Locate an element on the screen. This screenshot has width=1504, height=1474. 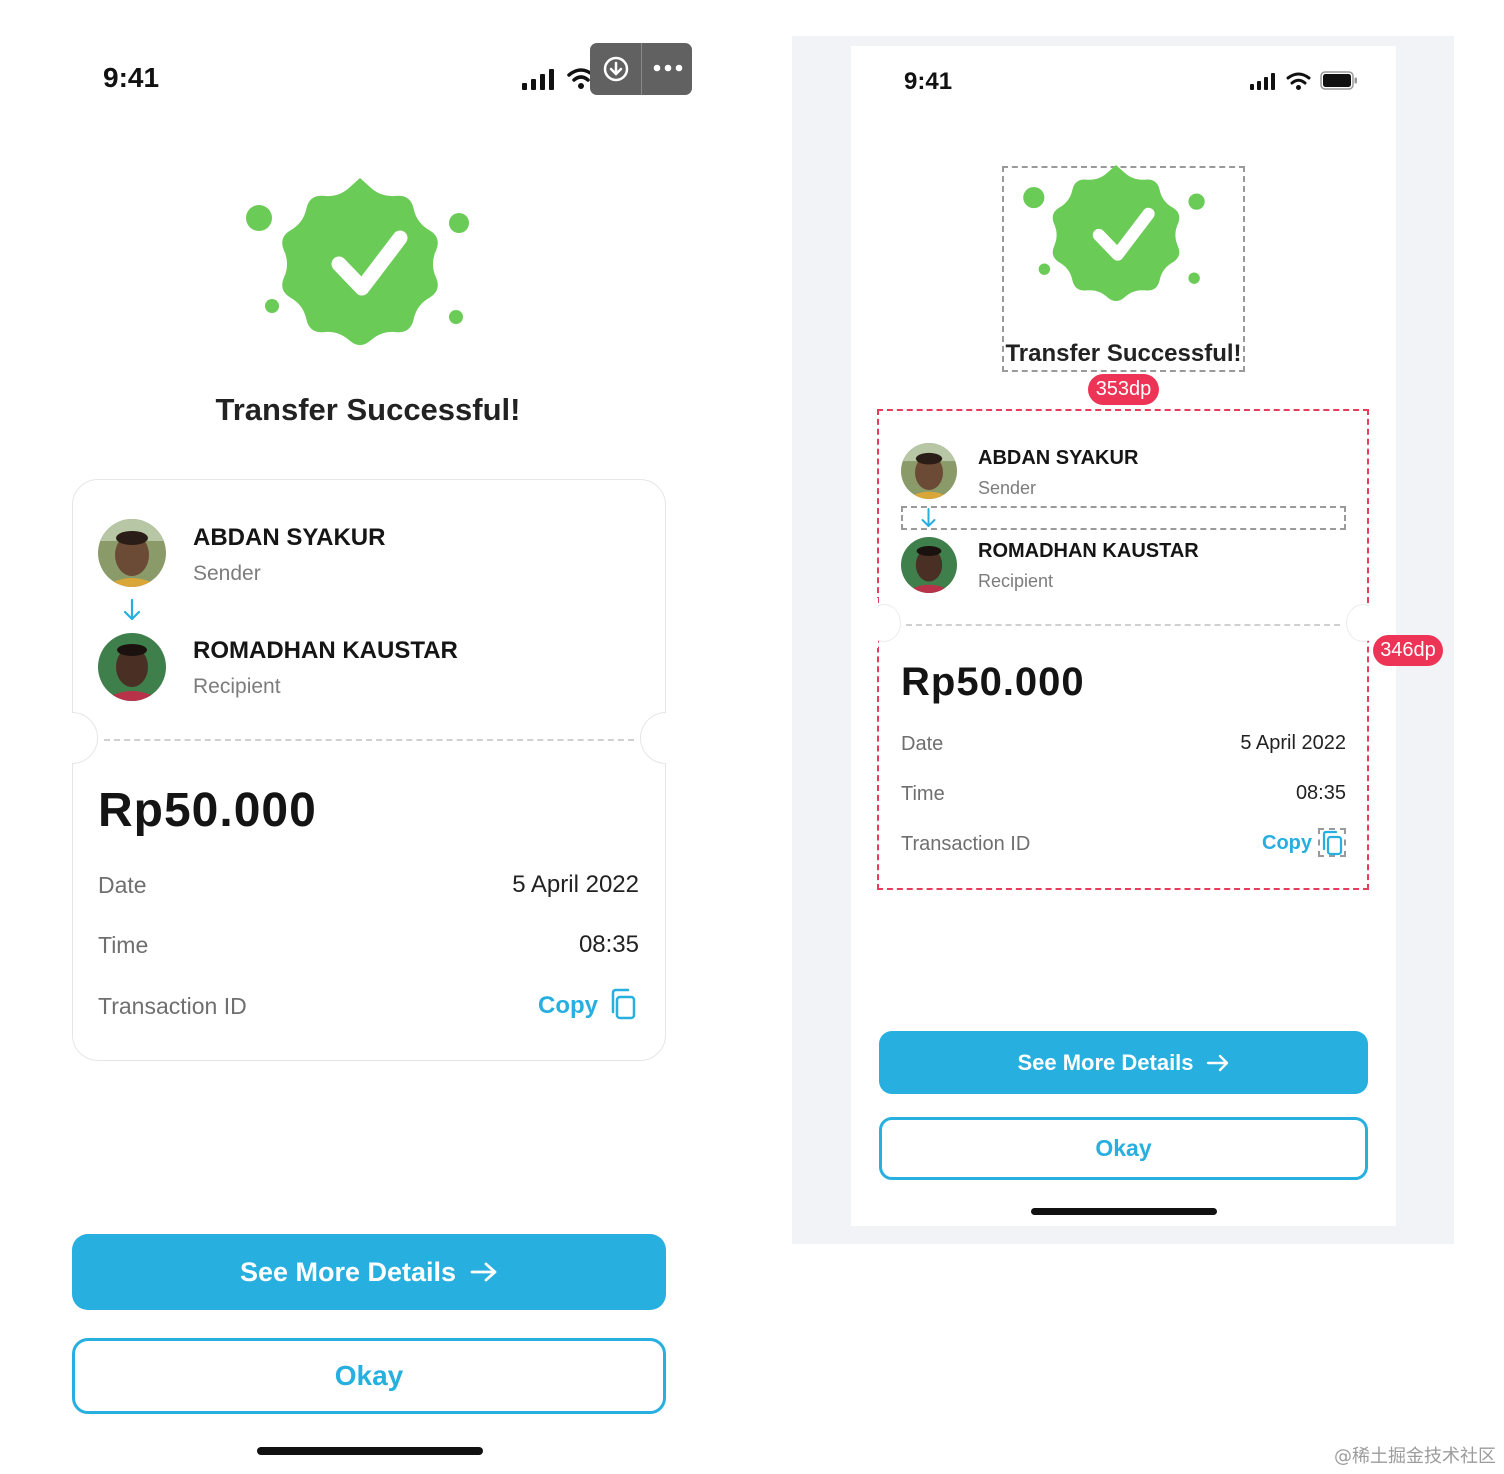
spec-arrow-right-icon is located at coordinates (1217, 1062).